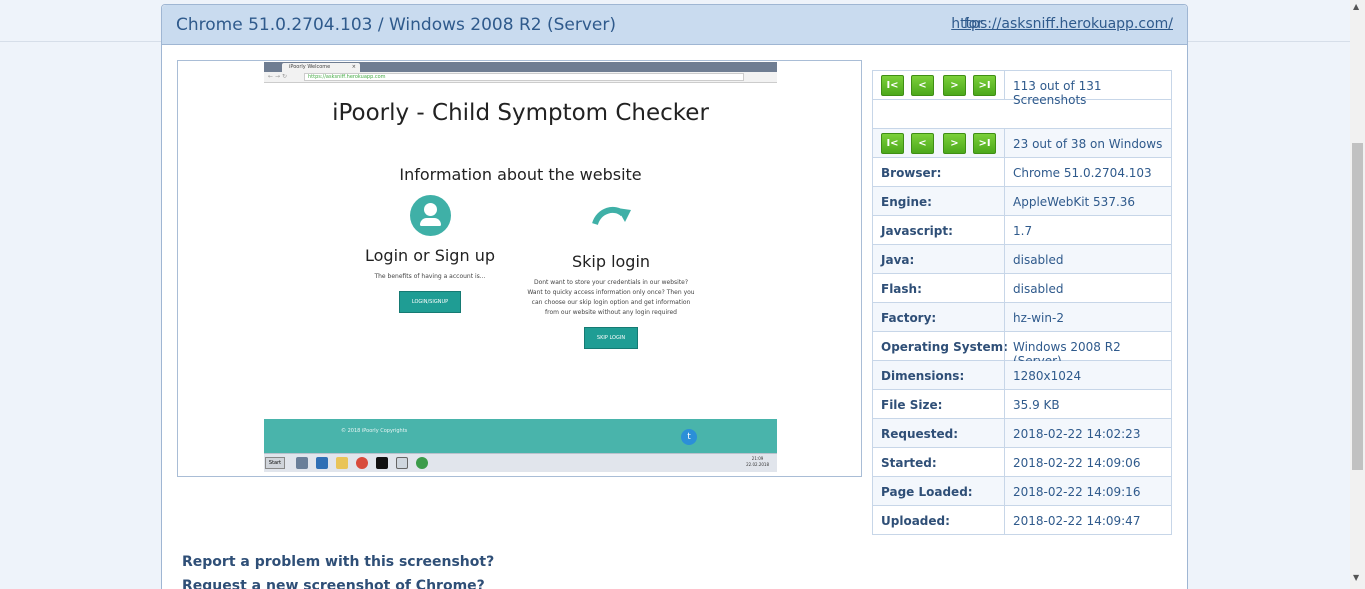 The image size is (1365, 589). I want to click on login-heading: Login or Sign up, so click(430, 255).